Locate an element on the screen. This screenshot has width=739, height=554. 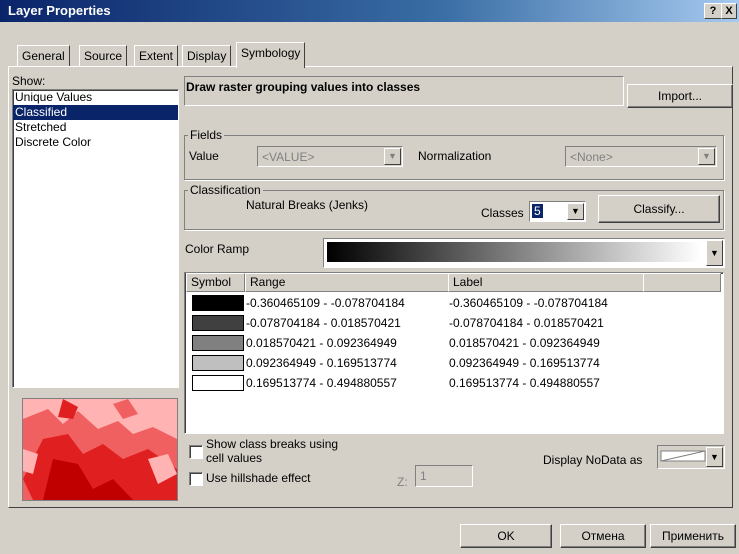
label-cell: 0.018570421 - 0.092364949 is located at coordinates (524, 343).